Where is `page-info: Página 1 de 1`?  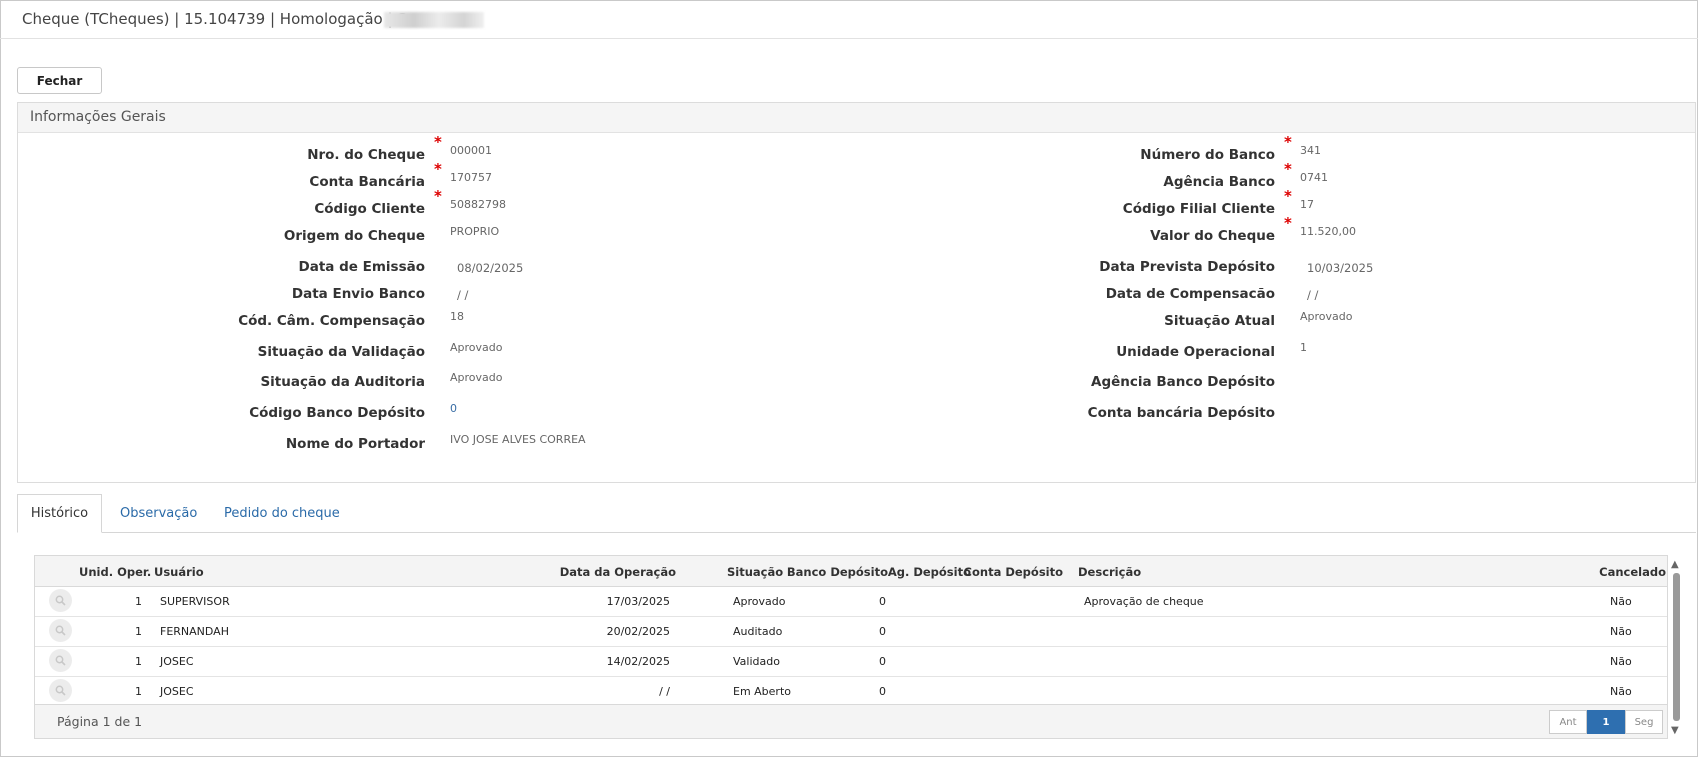 page-info: Página 1 de 1 is located at coordinates (100, 721).